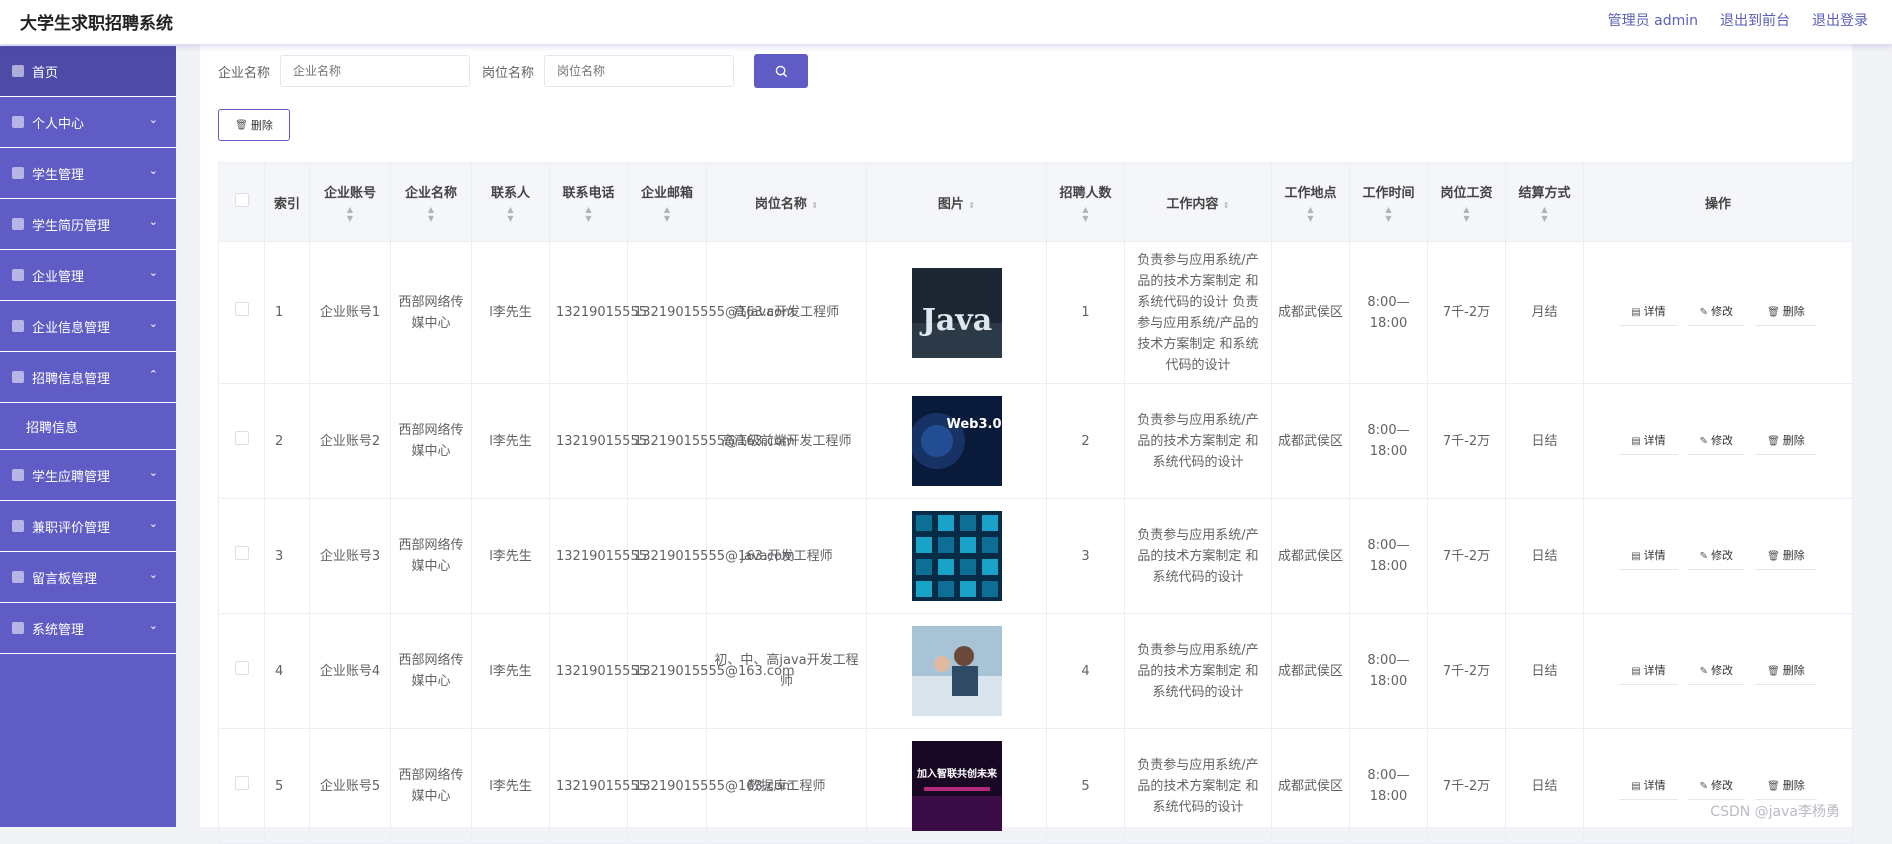 This screenshot has height=844, width=1892. What do you see at coordinates (1198, 556) in the screenshot?
I see `cell-content: 负责参与应用系统/产品的技术方案制定 和系统代码的设计` at bounding box center [1198, 556].